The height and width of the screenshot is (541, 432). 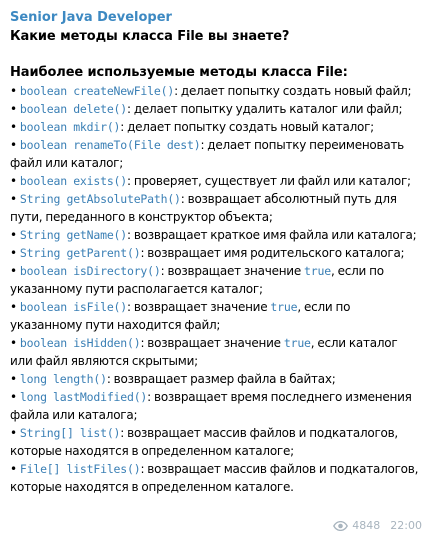 I want to click on message-title: Какие методы класса File вы знаете?, so click(x=150, y=36).